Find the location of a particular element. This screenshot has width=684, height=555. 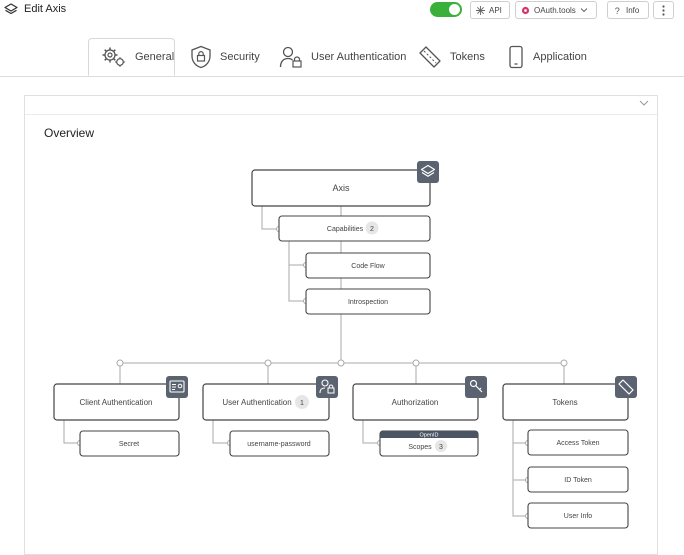

connector-username-password is located at coordinates (221, 432).